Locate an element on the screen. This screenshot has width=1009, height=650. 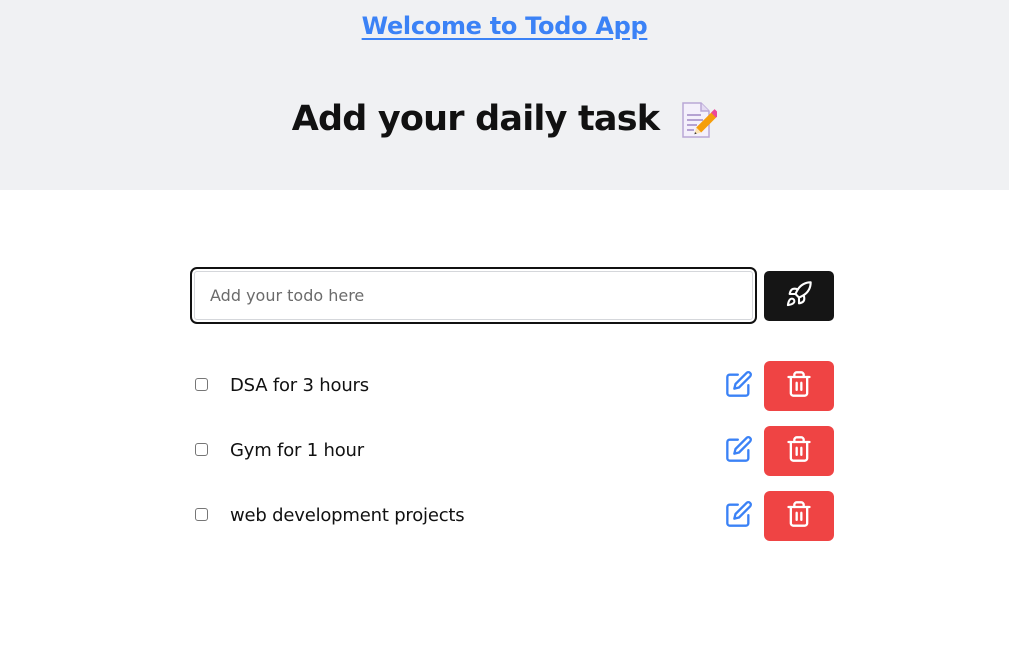
add-todo-form is located at coordinates (512, 296).